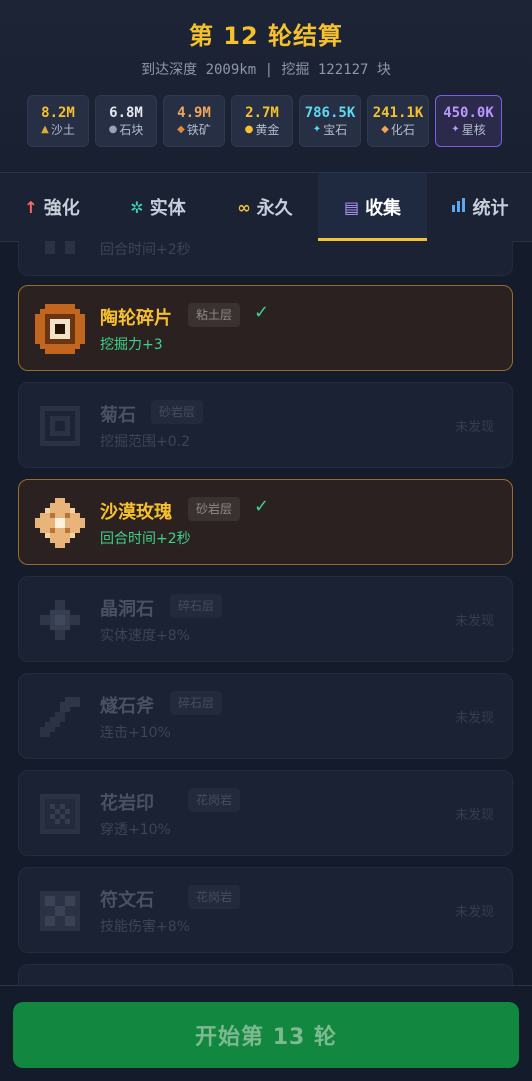 The image size is (532, 1081). I want to click on collection-item: 符文石 花岗岩 技能伤害+8% 未发现, so click(265, 910).